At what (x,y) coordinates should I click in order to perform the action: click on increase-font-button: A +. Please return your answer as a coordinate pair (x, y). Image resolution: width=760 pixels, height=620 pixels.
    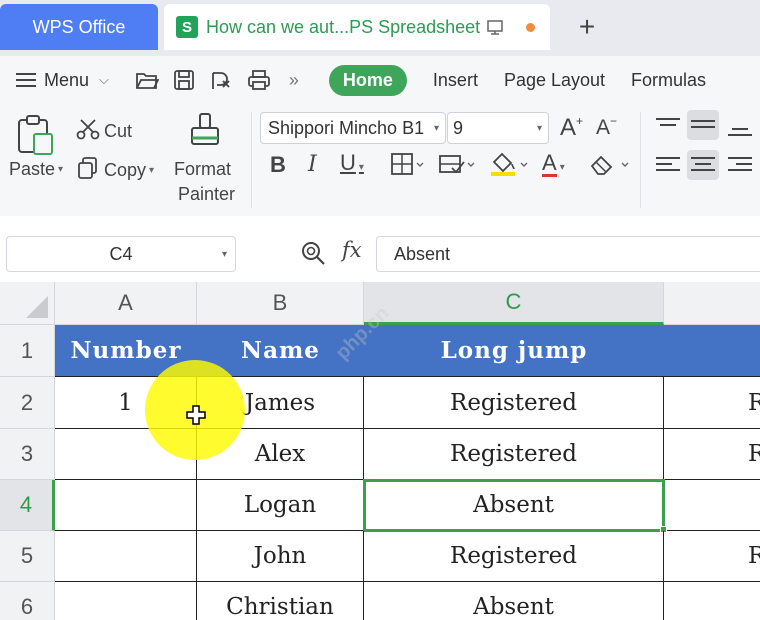
    Looking at the image, I should click on (571, 128).